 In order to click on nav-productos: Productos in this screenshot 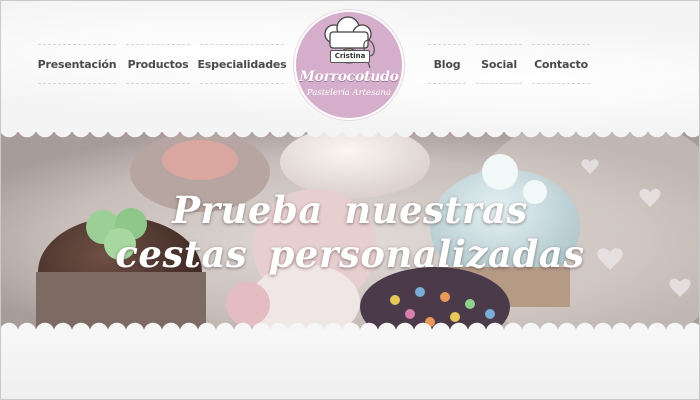, I will do `click(158, 64)`.